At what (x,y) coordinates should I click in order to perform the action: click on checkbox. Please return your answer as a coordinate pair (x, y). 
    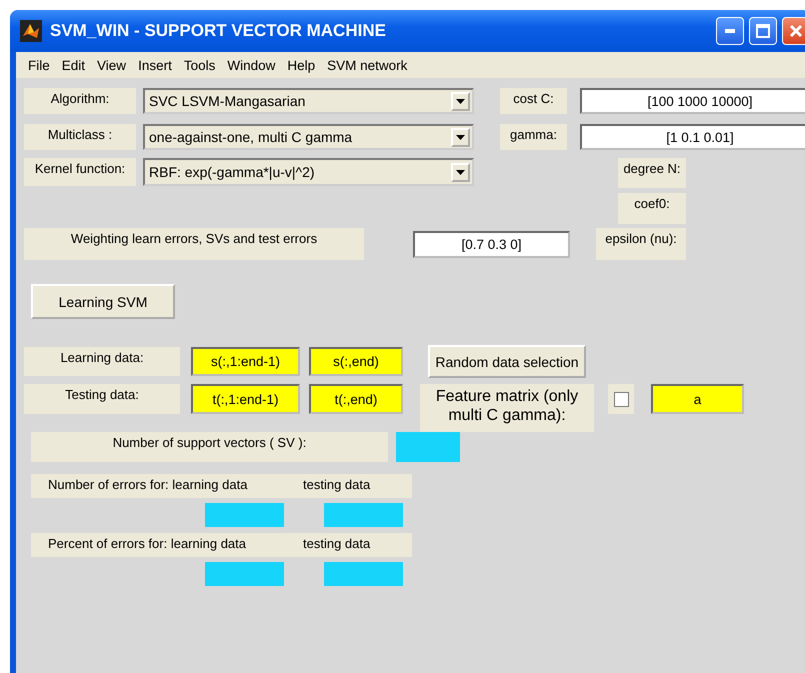
    Looking at the image, I should click on (621, 399).